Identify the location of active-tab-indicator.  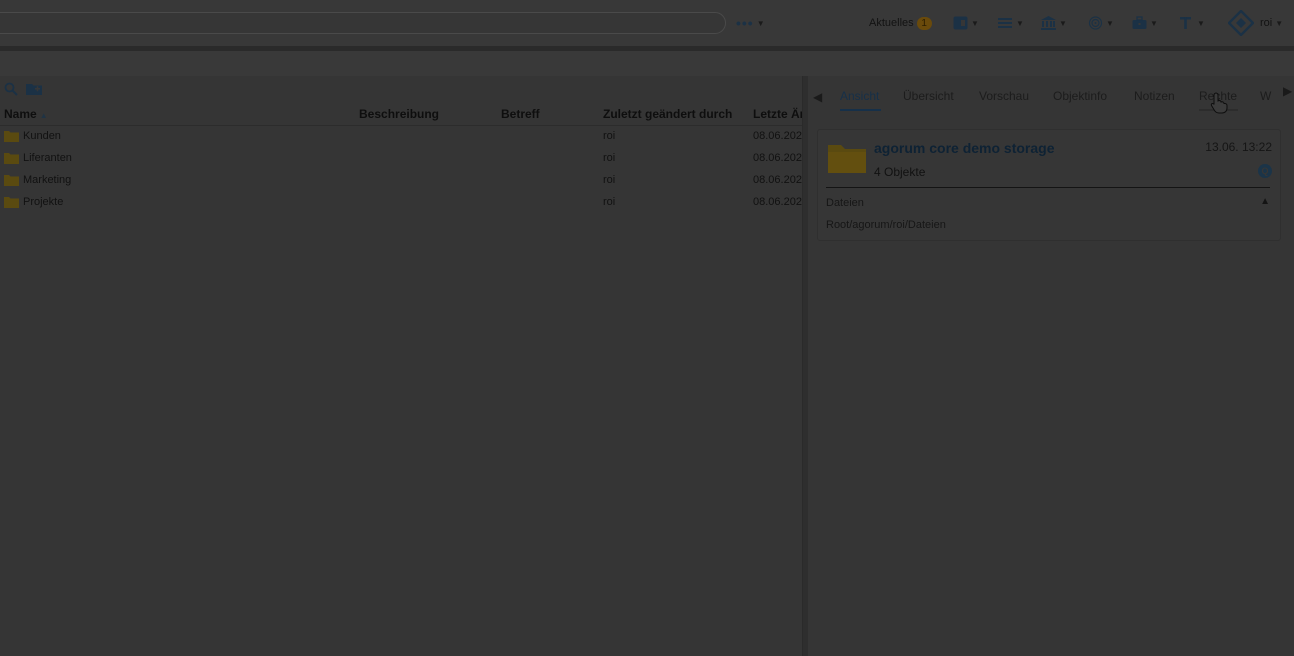
(860, 110).